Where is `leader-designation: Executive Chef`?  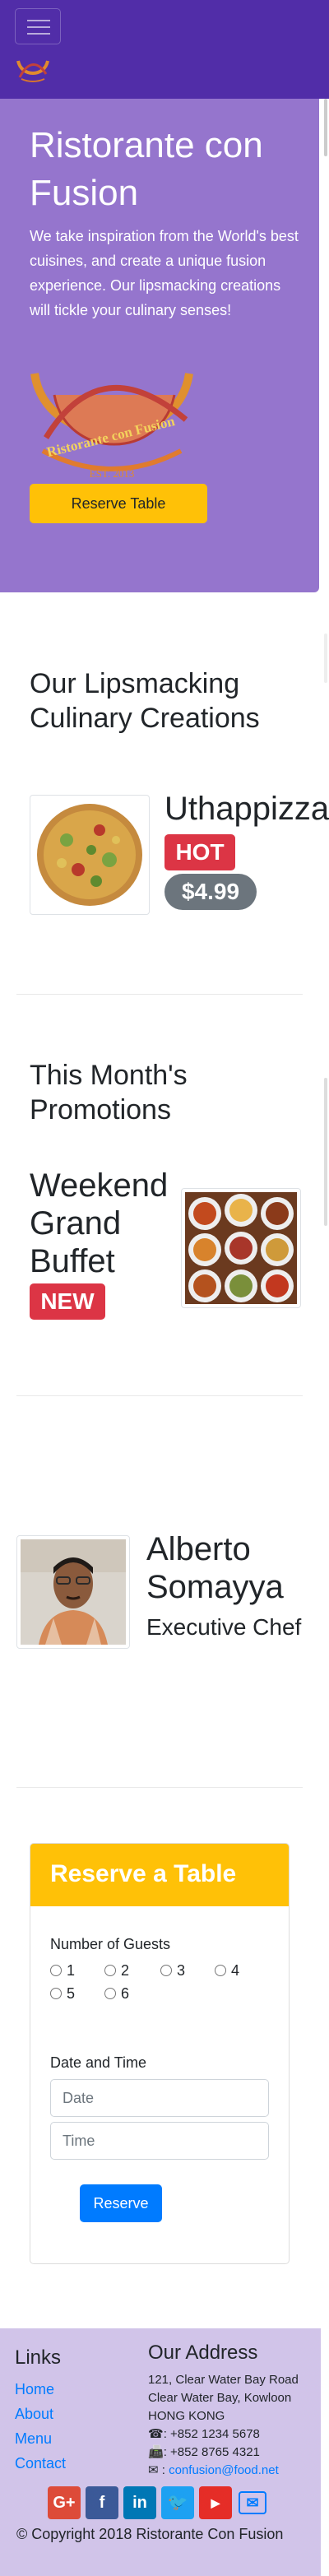
leader-designation: Executive Chef is located at coordinates (224, 1627).